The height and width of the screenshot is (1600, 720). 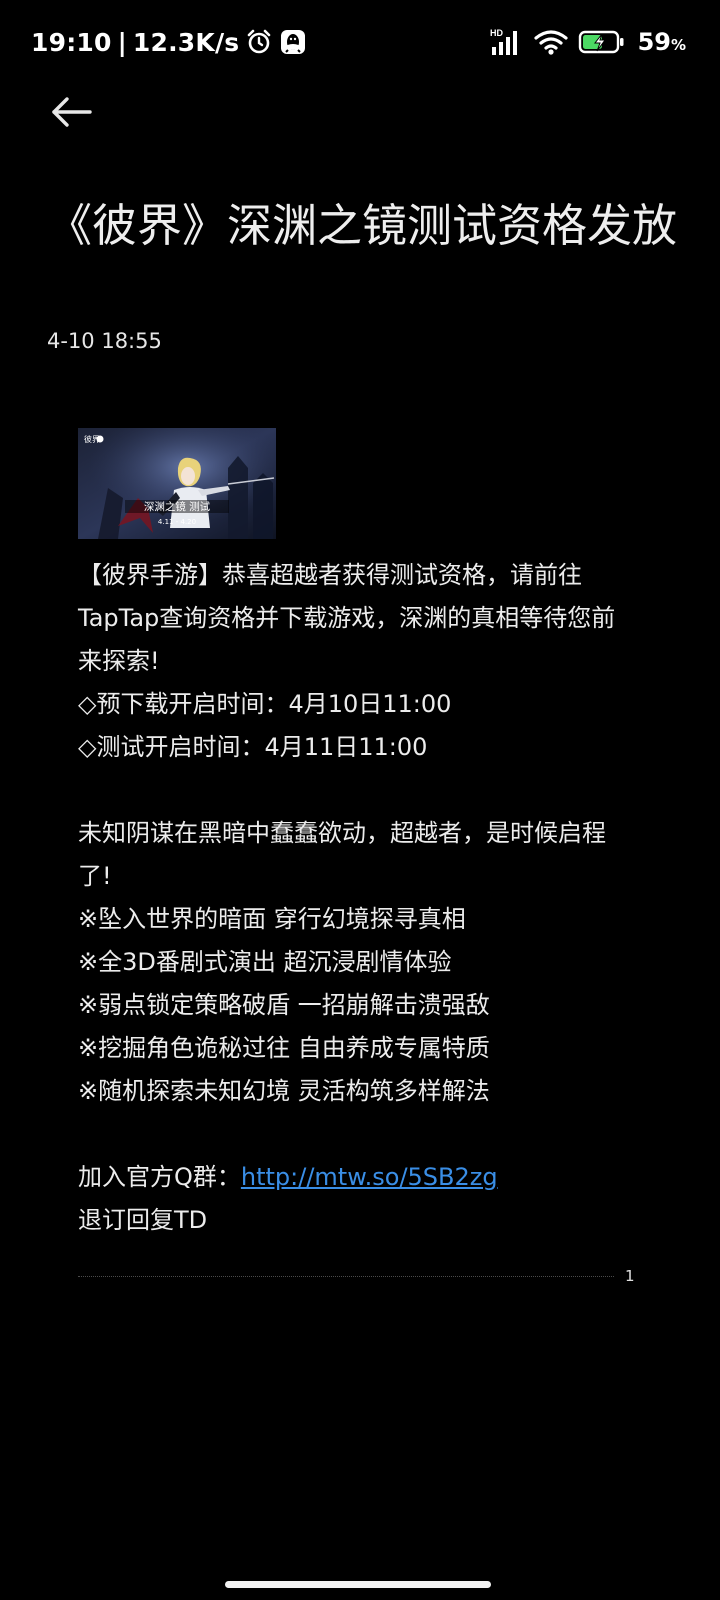 I want to click on home-indicator, so click(x=358, y=1584).